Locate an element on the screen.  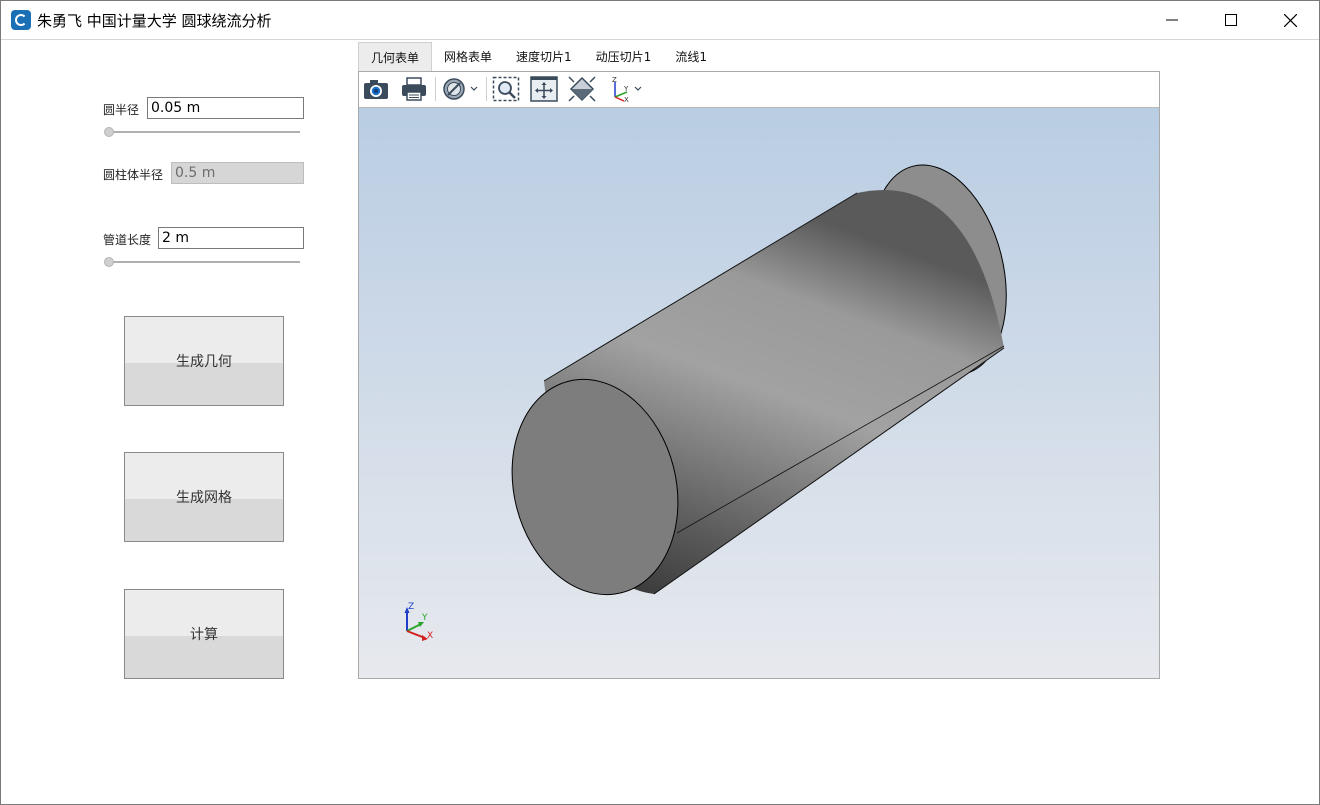
view-cube-icon is located at coordinates (582, 89).